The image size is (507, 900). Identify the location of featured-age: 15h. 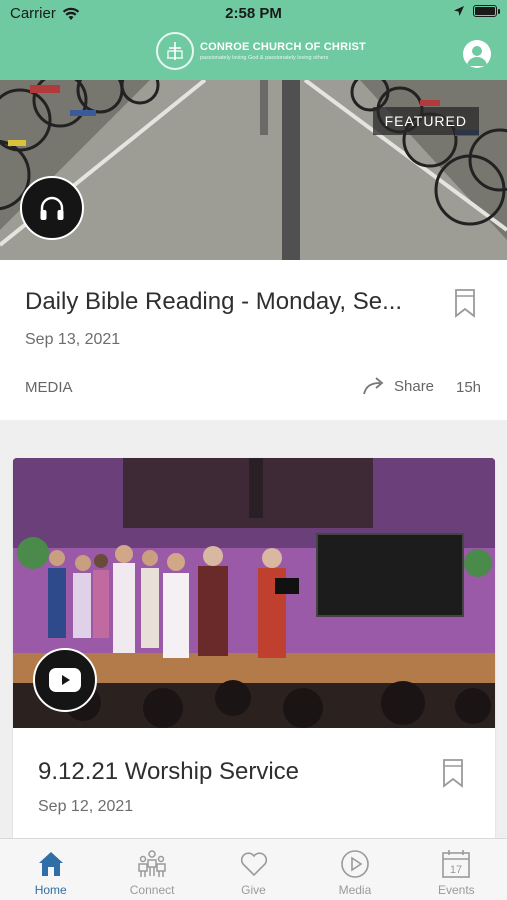
(469, 387).